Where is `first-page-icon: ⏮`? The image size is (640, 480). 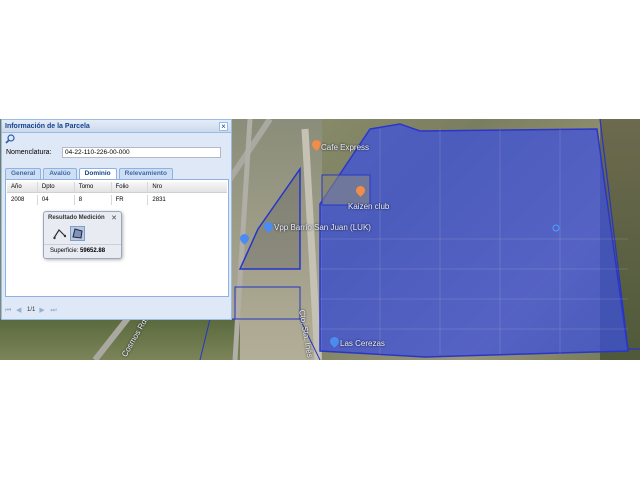
first-page-icon: ⏮ is located at coordinates (8, 310).